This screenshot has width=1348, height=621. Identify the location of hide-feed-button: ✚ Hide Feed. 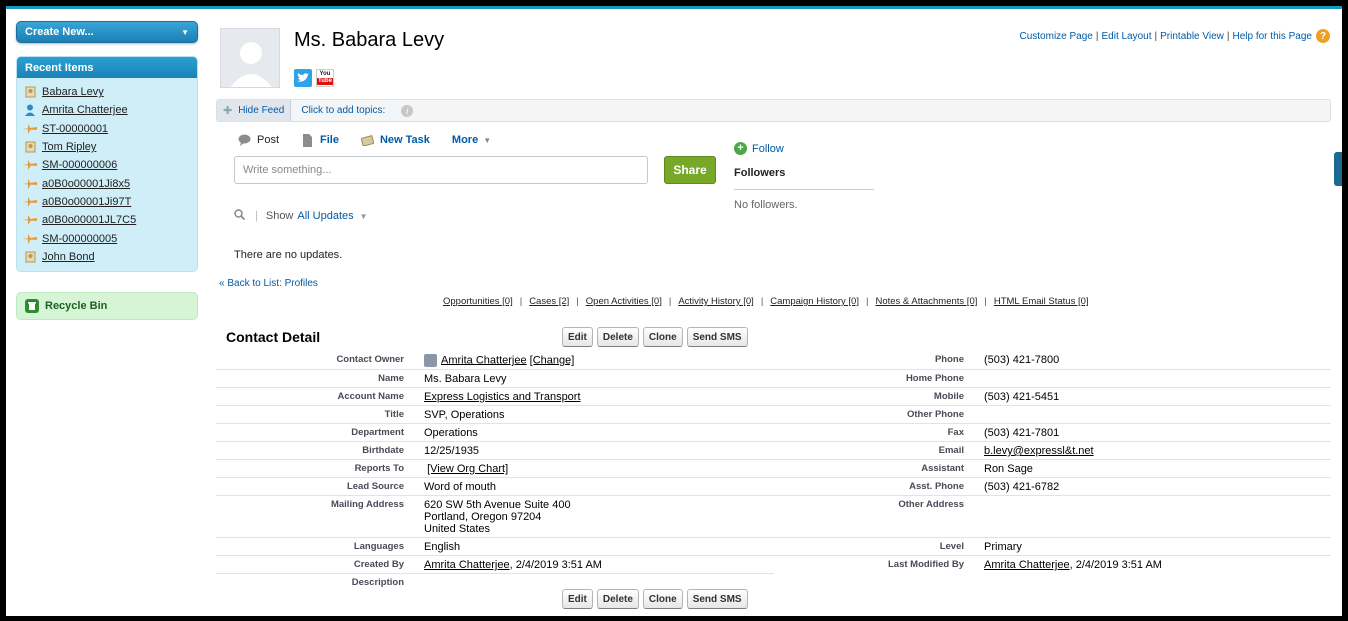
(254, 110).